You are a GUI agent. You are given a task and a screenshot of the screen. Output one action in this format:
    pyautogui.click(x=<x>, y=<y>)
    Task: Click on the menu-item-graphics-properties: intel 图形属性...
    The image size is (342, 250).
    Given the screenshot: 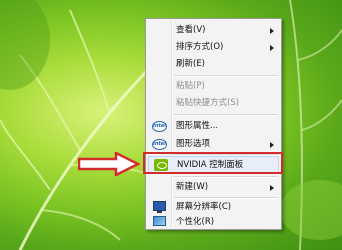 What is the action you would take?
    pyautogui.click(x=213, y=126)
    